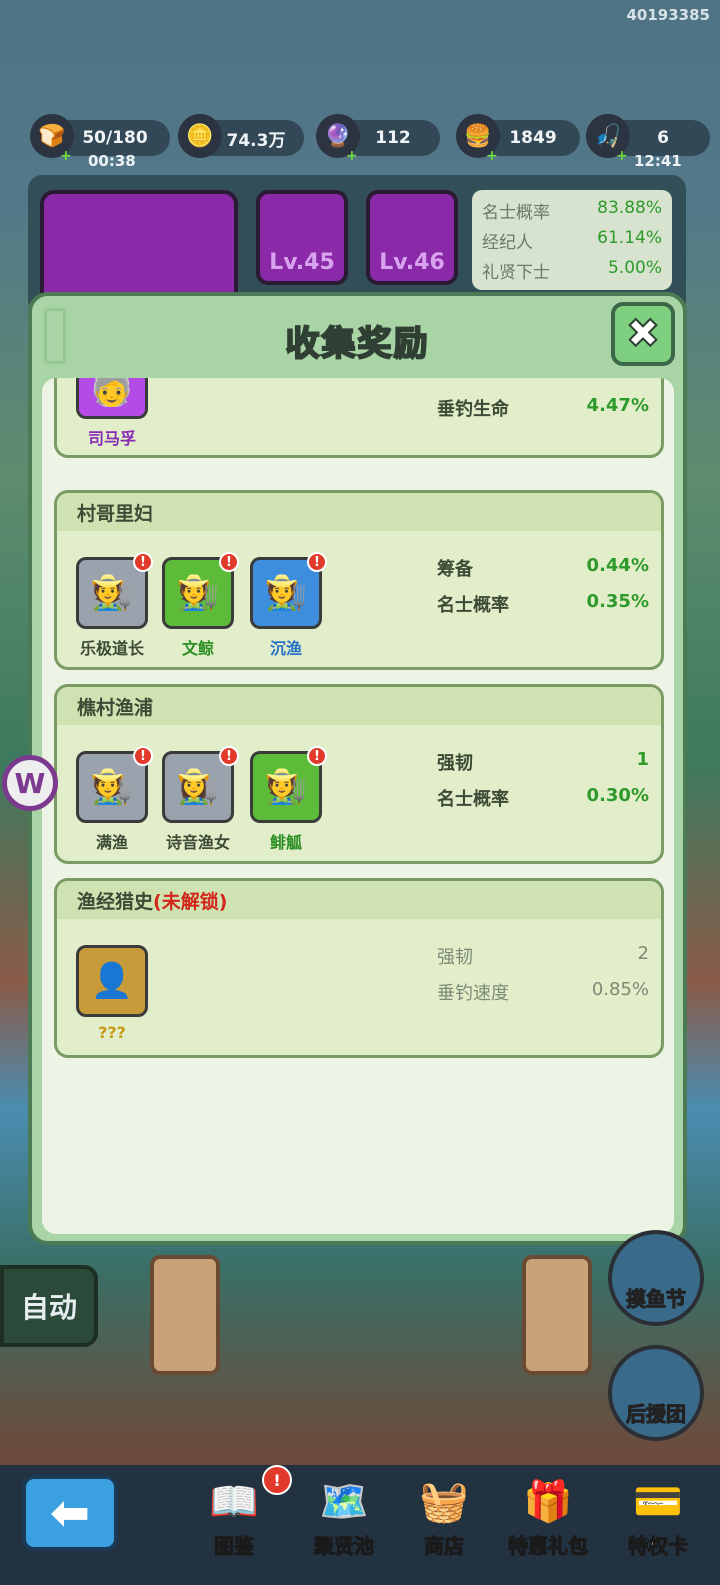 The height and width of the screenshot is (1585, 720). Describe the element at coordinates (648, 142) in the screenshot. I see `rod-counter: 🎣 6 + 12:41` at that location.